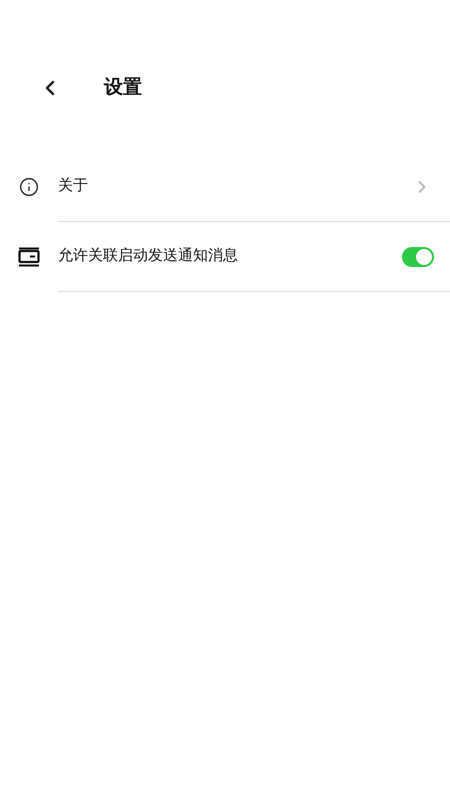 Image resolution: width=450 pixels, height=800 pixels. What do you see at coordinates (73, 186) in the screenshot?
I see `row-label: 关于` at bounding box center [73, 186].